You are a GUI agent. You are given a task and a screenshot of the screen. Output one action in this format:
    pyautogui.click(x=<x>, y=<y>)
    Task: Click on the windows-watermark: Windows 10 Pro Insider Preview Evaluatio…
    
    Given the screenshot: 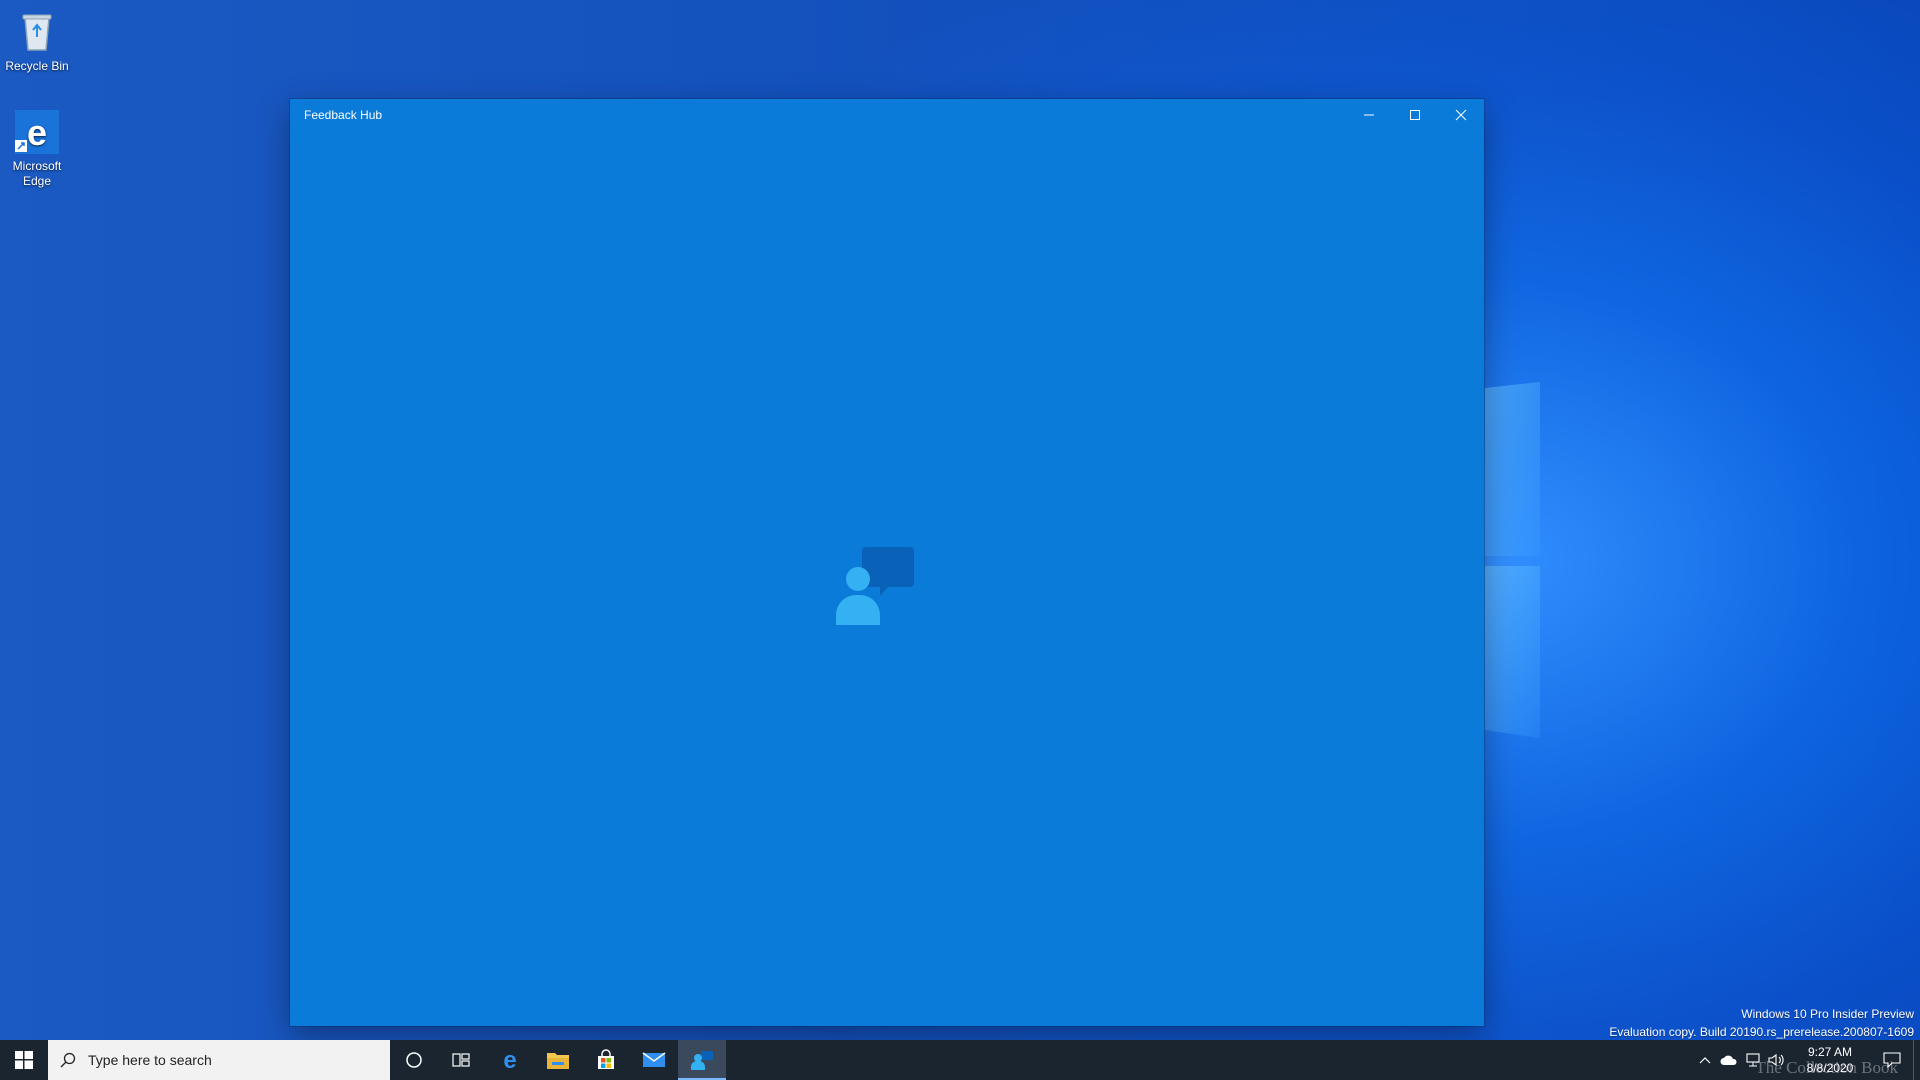 What is the action you would take?
    pyautogui.click(x=1761, y=1023)
    